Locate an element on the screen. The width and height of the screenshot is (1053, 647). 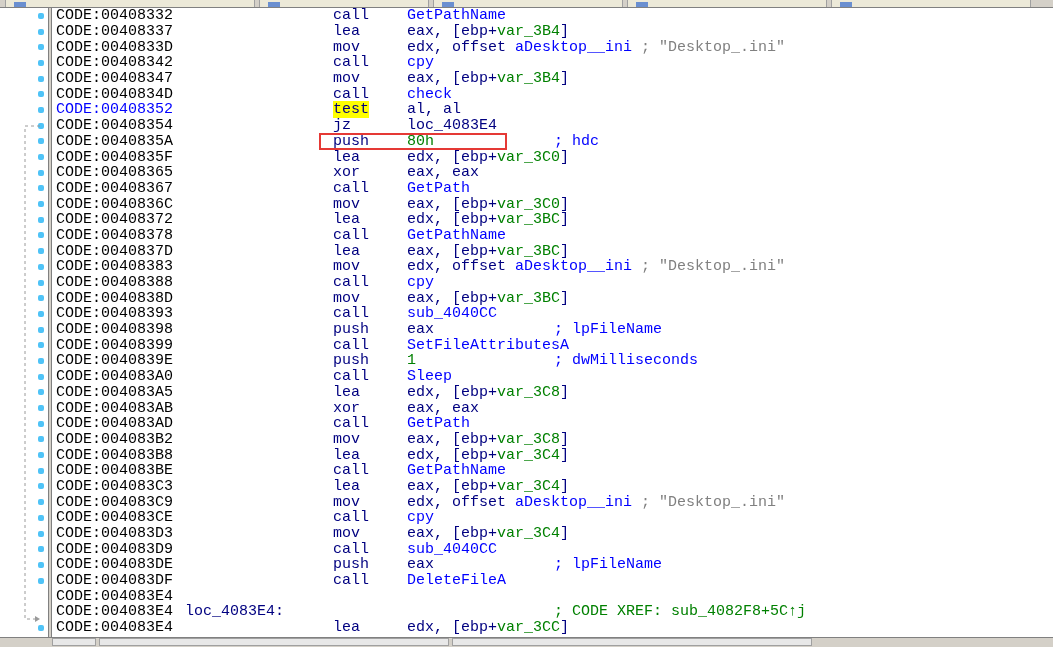
operands: edx, [ebp+var_3CC] is located at coordinates (489, 628).